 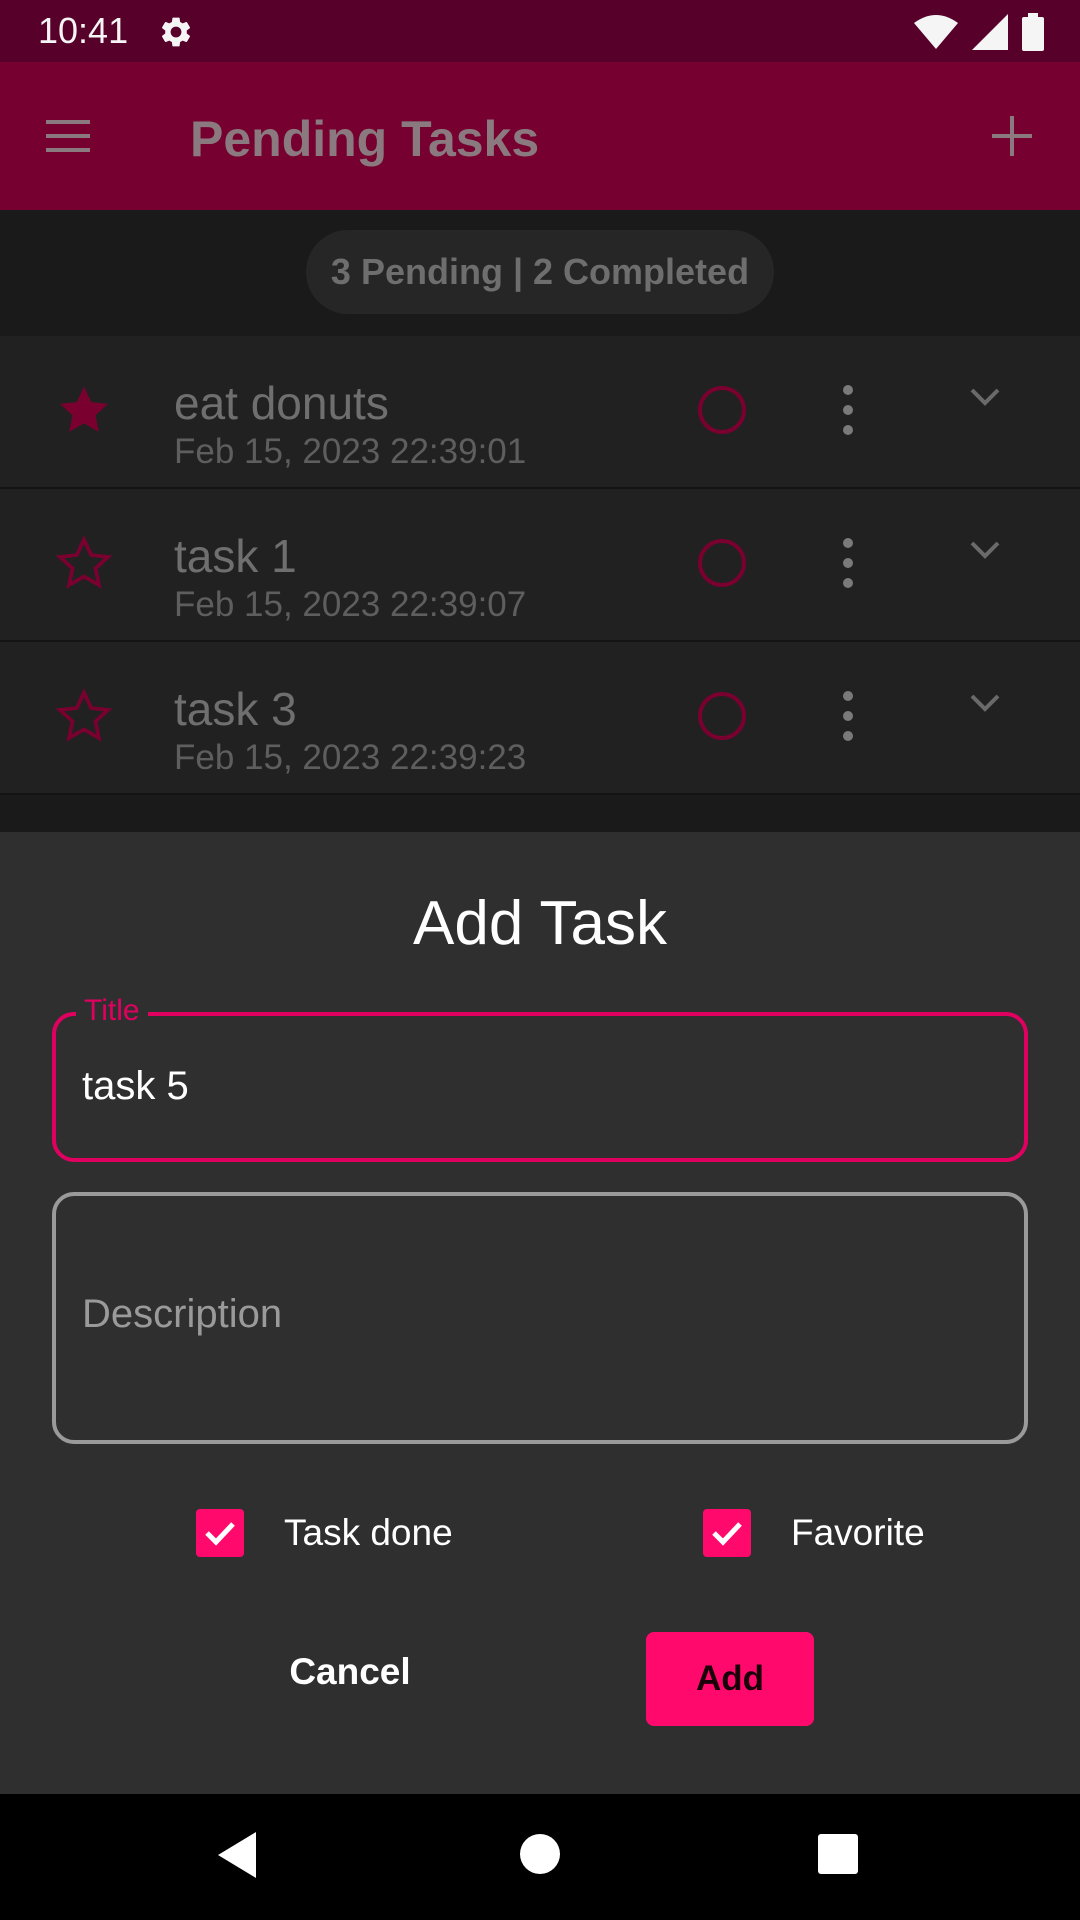 I want to click on app-bar: Pending Tasks, so click(x=540, y=136).